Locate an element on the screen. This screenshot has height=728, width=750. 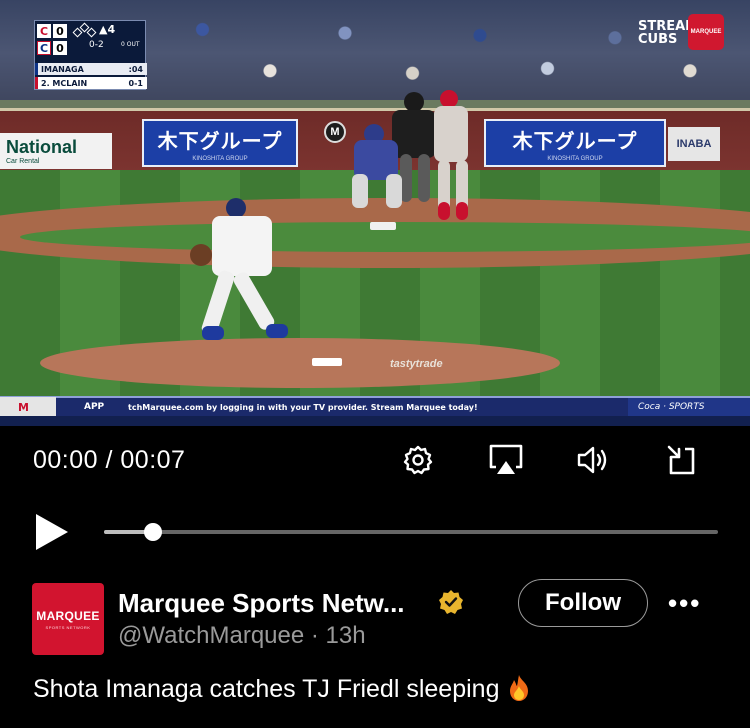
batter-name: 2. MCLAIN is located at coordinates (64, 83).